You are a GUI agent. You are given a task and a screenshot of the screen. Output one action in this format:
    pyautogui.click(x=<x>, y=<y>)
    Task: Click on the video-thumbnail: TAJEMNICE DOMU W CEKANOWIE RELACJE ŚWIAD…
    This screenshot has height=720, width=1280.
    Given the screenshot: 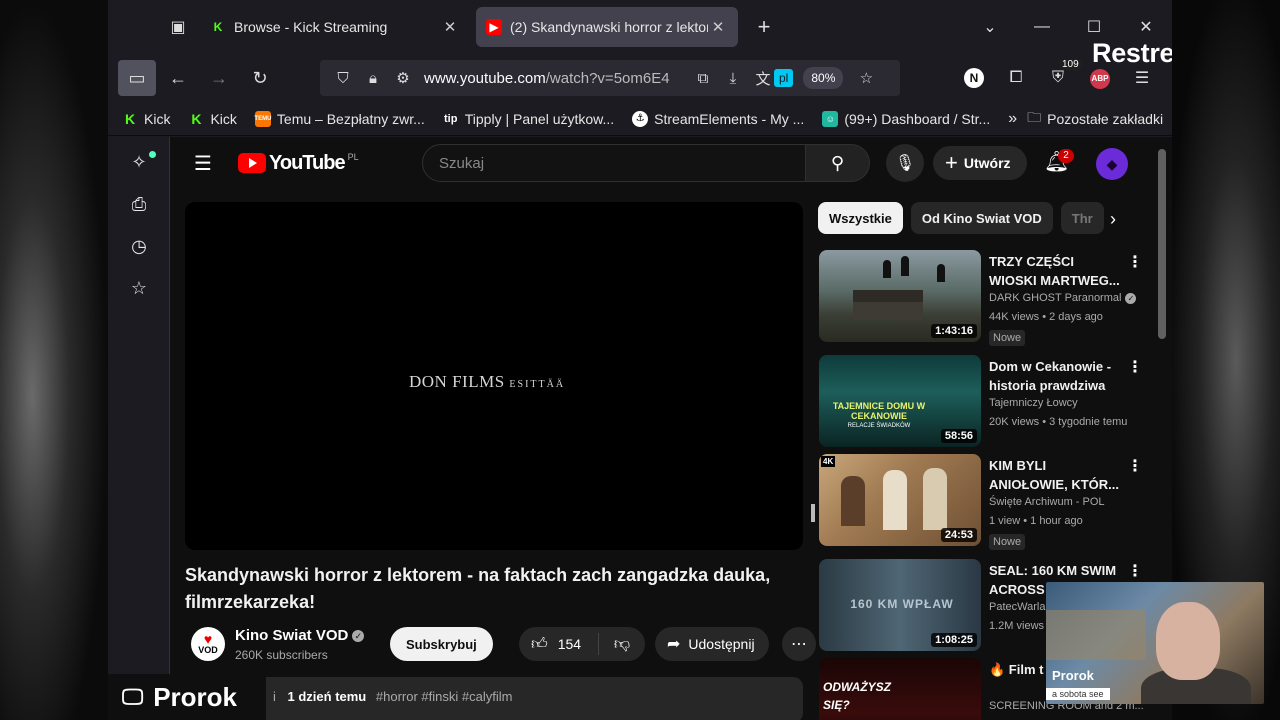 What is the action you would take?
    pyautogui.click(x=900, y=401)
    